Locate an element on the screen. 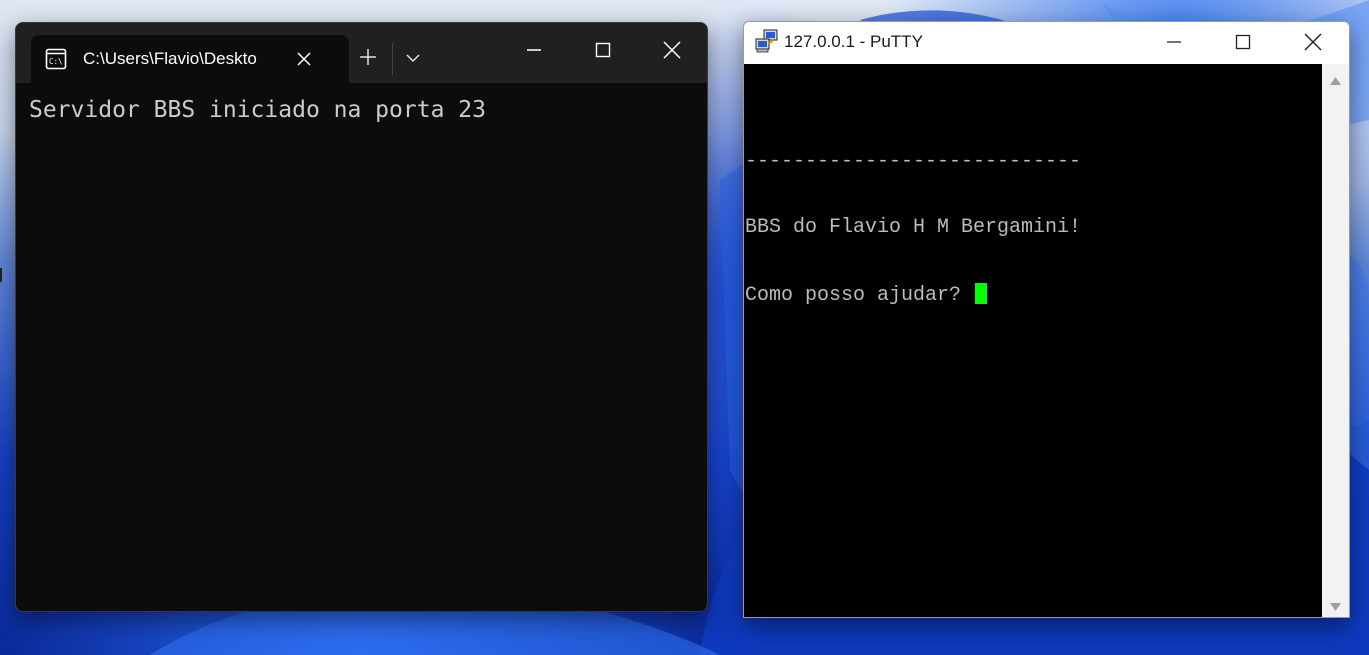  terminal-titlebar: C:\ C:\Users\Flavio\Deskto is located at coordinates (361, 53).